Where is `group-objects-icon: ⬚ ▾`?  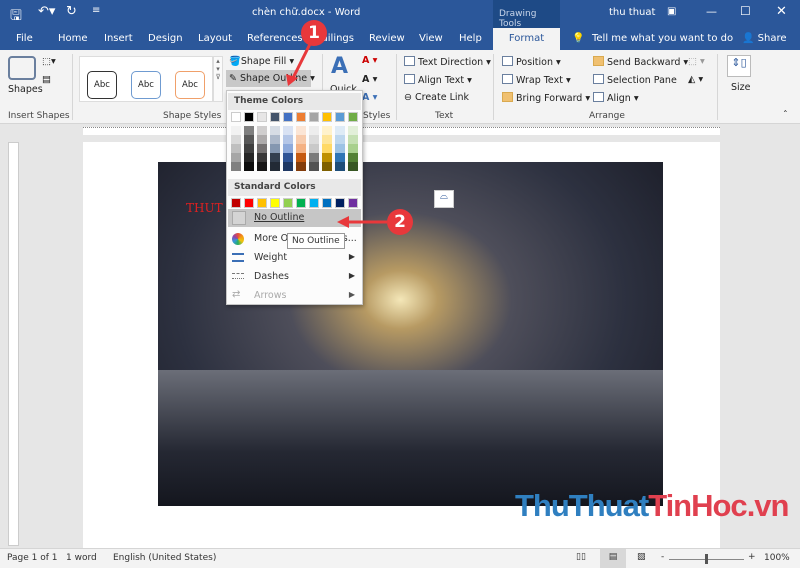
group-objects-icon: ⬚ ▾ is located at coordinates (696, 61).